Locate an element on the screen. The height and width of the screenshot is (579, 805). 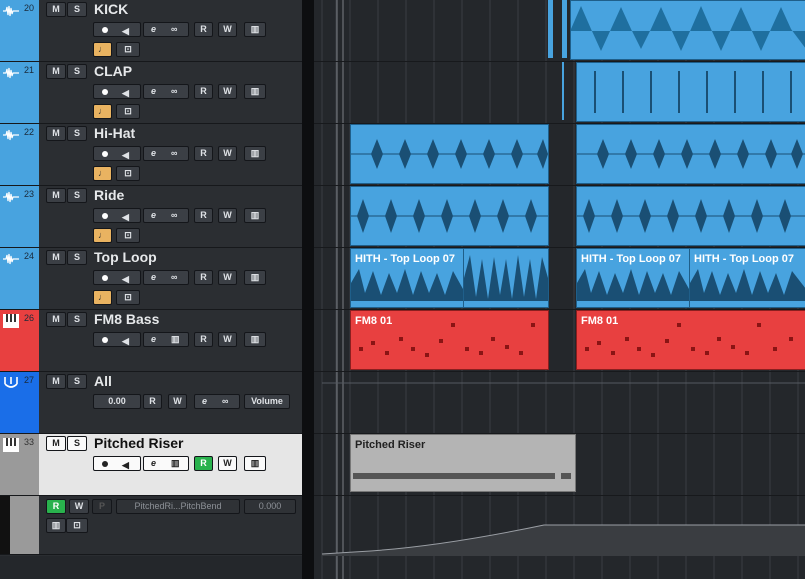
track-name: FM8 Bass is located at coordinates (126, 319).